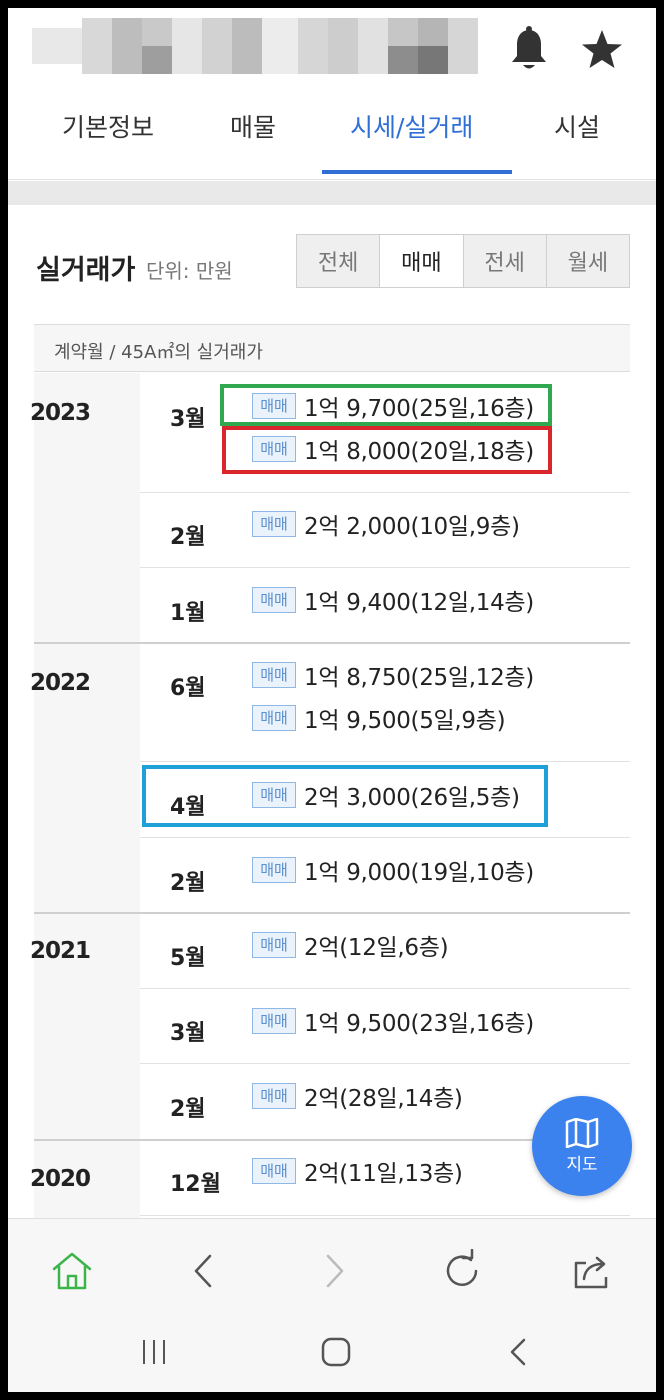  Describe the element at coordinates (505, 261) in the screenshot. I see `filter-jeonse: 전세` at that location.